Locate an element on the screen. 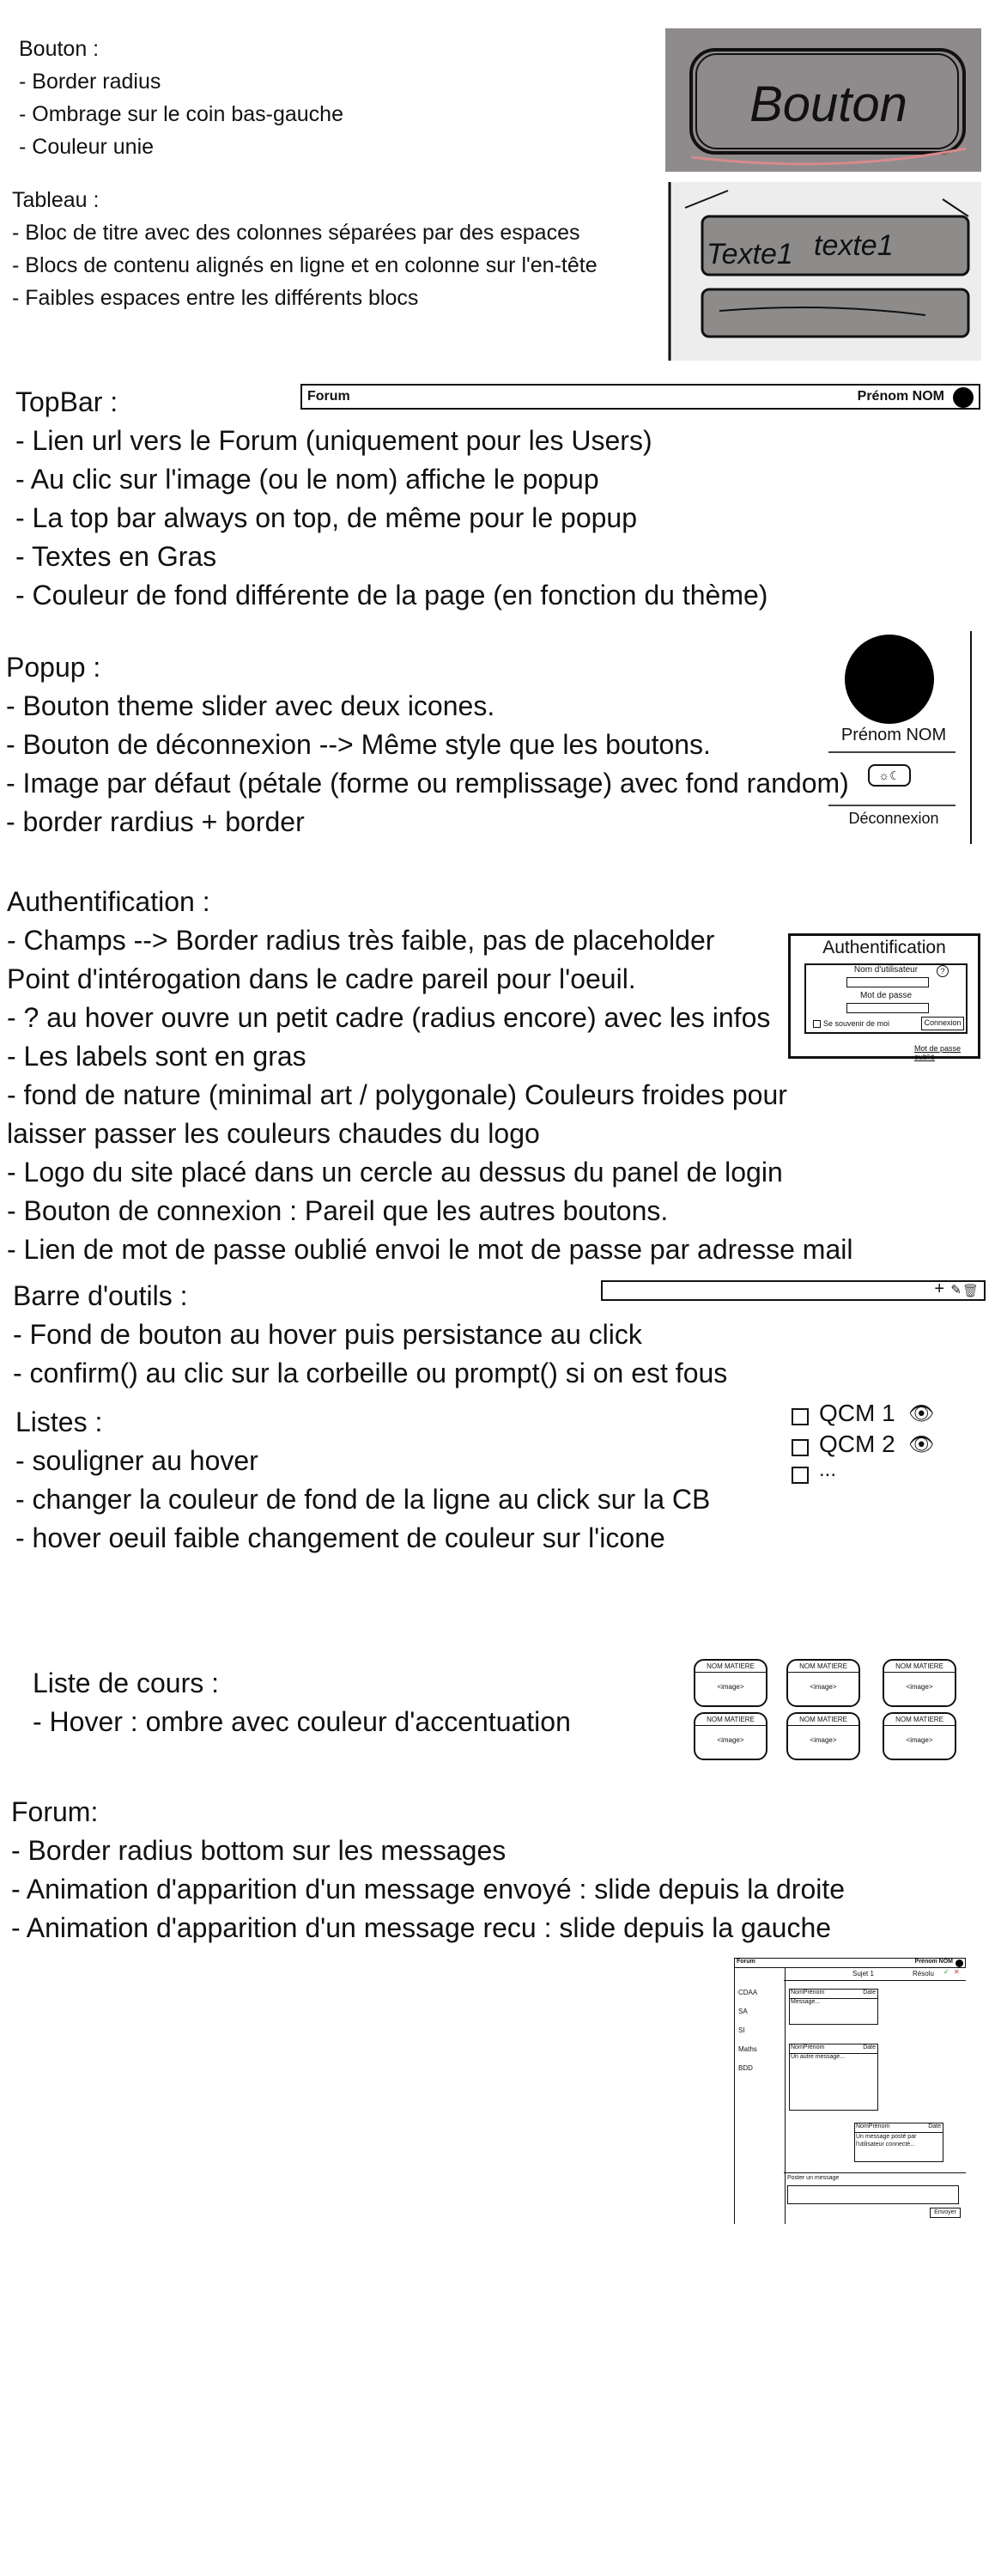  section-title: Listes : is located at coordinates (59, 1422).